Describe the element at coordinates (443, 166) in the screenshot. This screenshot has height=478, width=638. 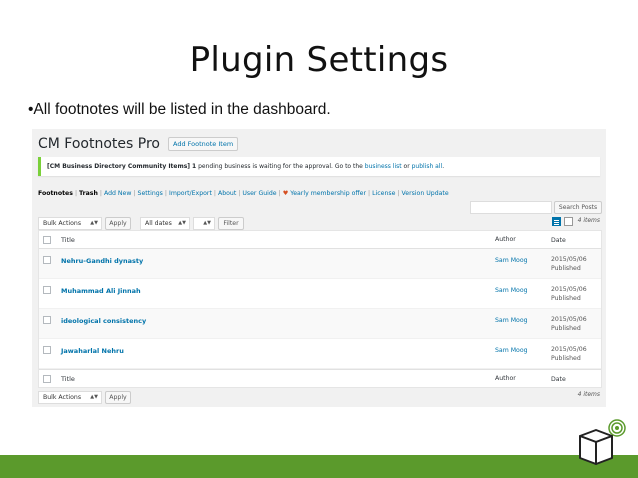
I see `notice-end: .` at that location.